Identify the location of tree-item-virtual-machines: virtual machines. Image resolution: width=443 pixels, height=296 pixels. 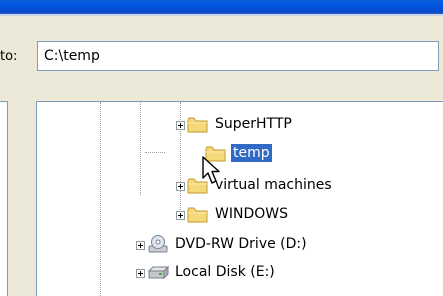
(273, 185).